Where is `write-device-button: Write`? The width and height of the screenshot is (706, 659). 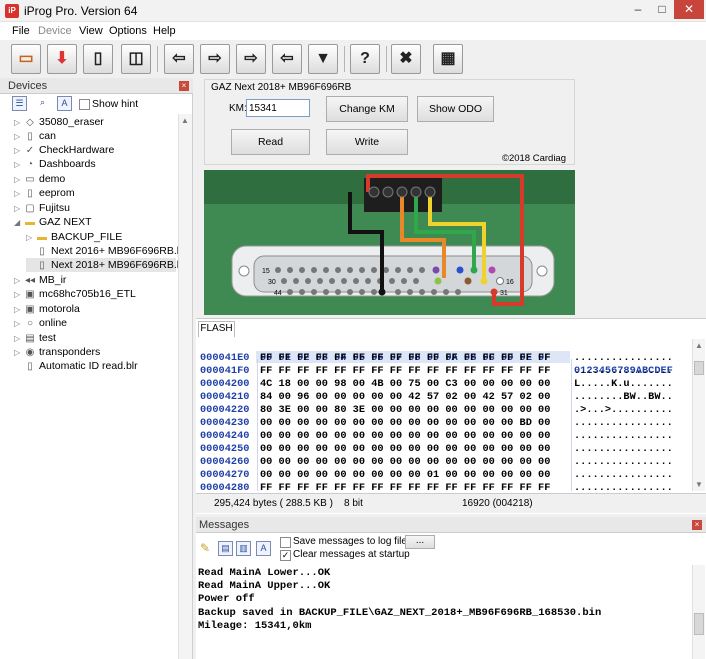
write-device-button: Write is located at coordinates (367, 142).